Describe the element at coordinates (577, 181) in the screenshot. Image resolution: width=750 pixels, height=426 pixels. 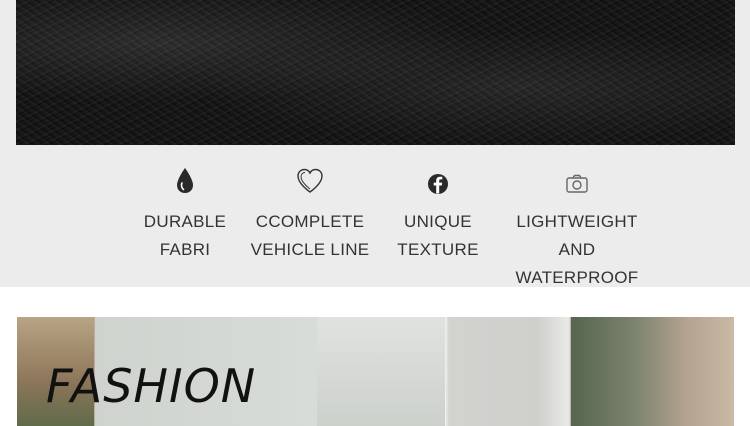
I see `camera-icon` at that location.